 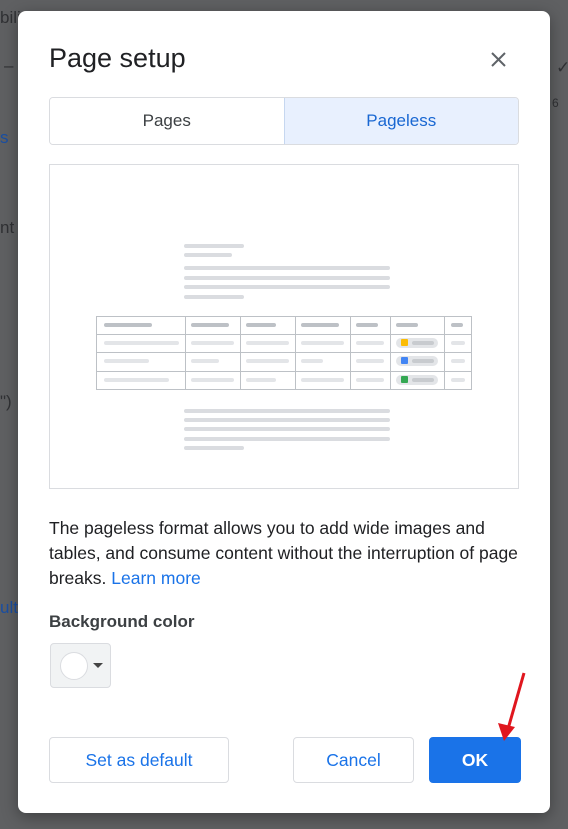 What do you see at coordinates (139, 760) in the screenshot?
I see `set-as-default-button: Set as default` at bounding box center [139, 760].